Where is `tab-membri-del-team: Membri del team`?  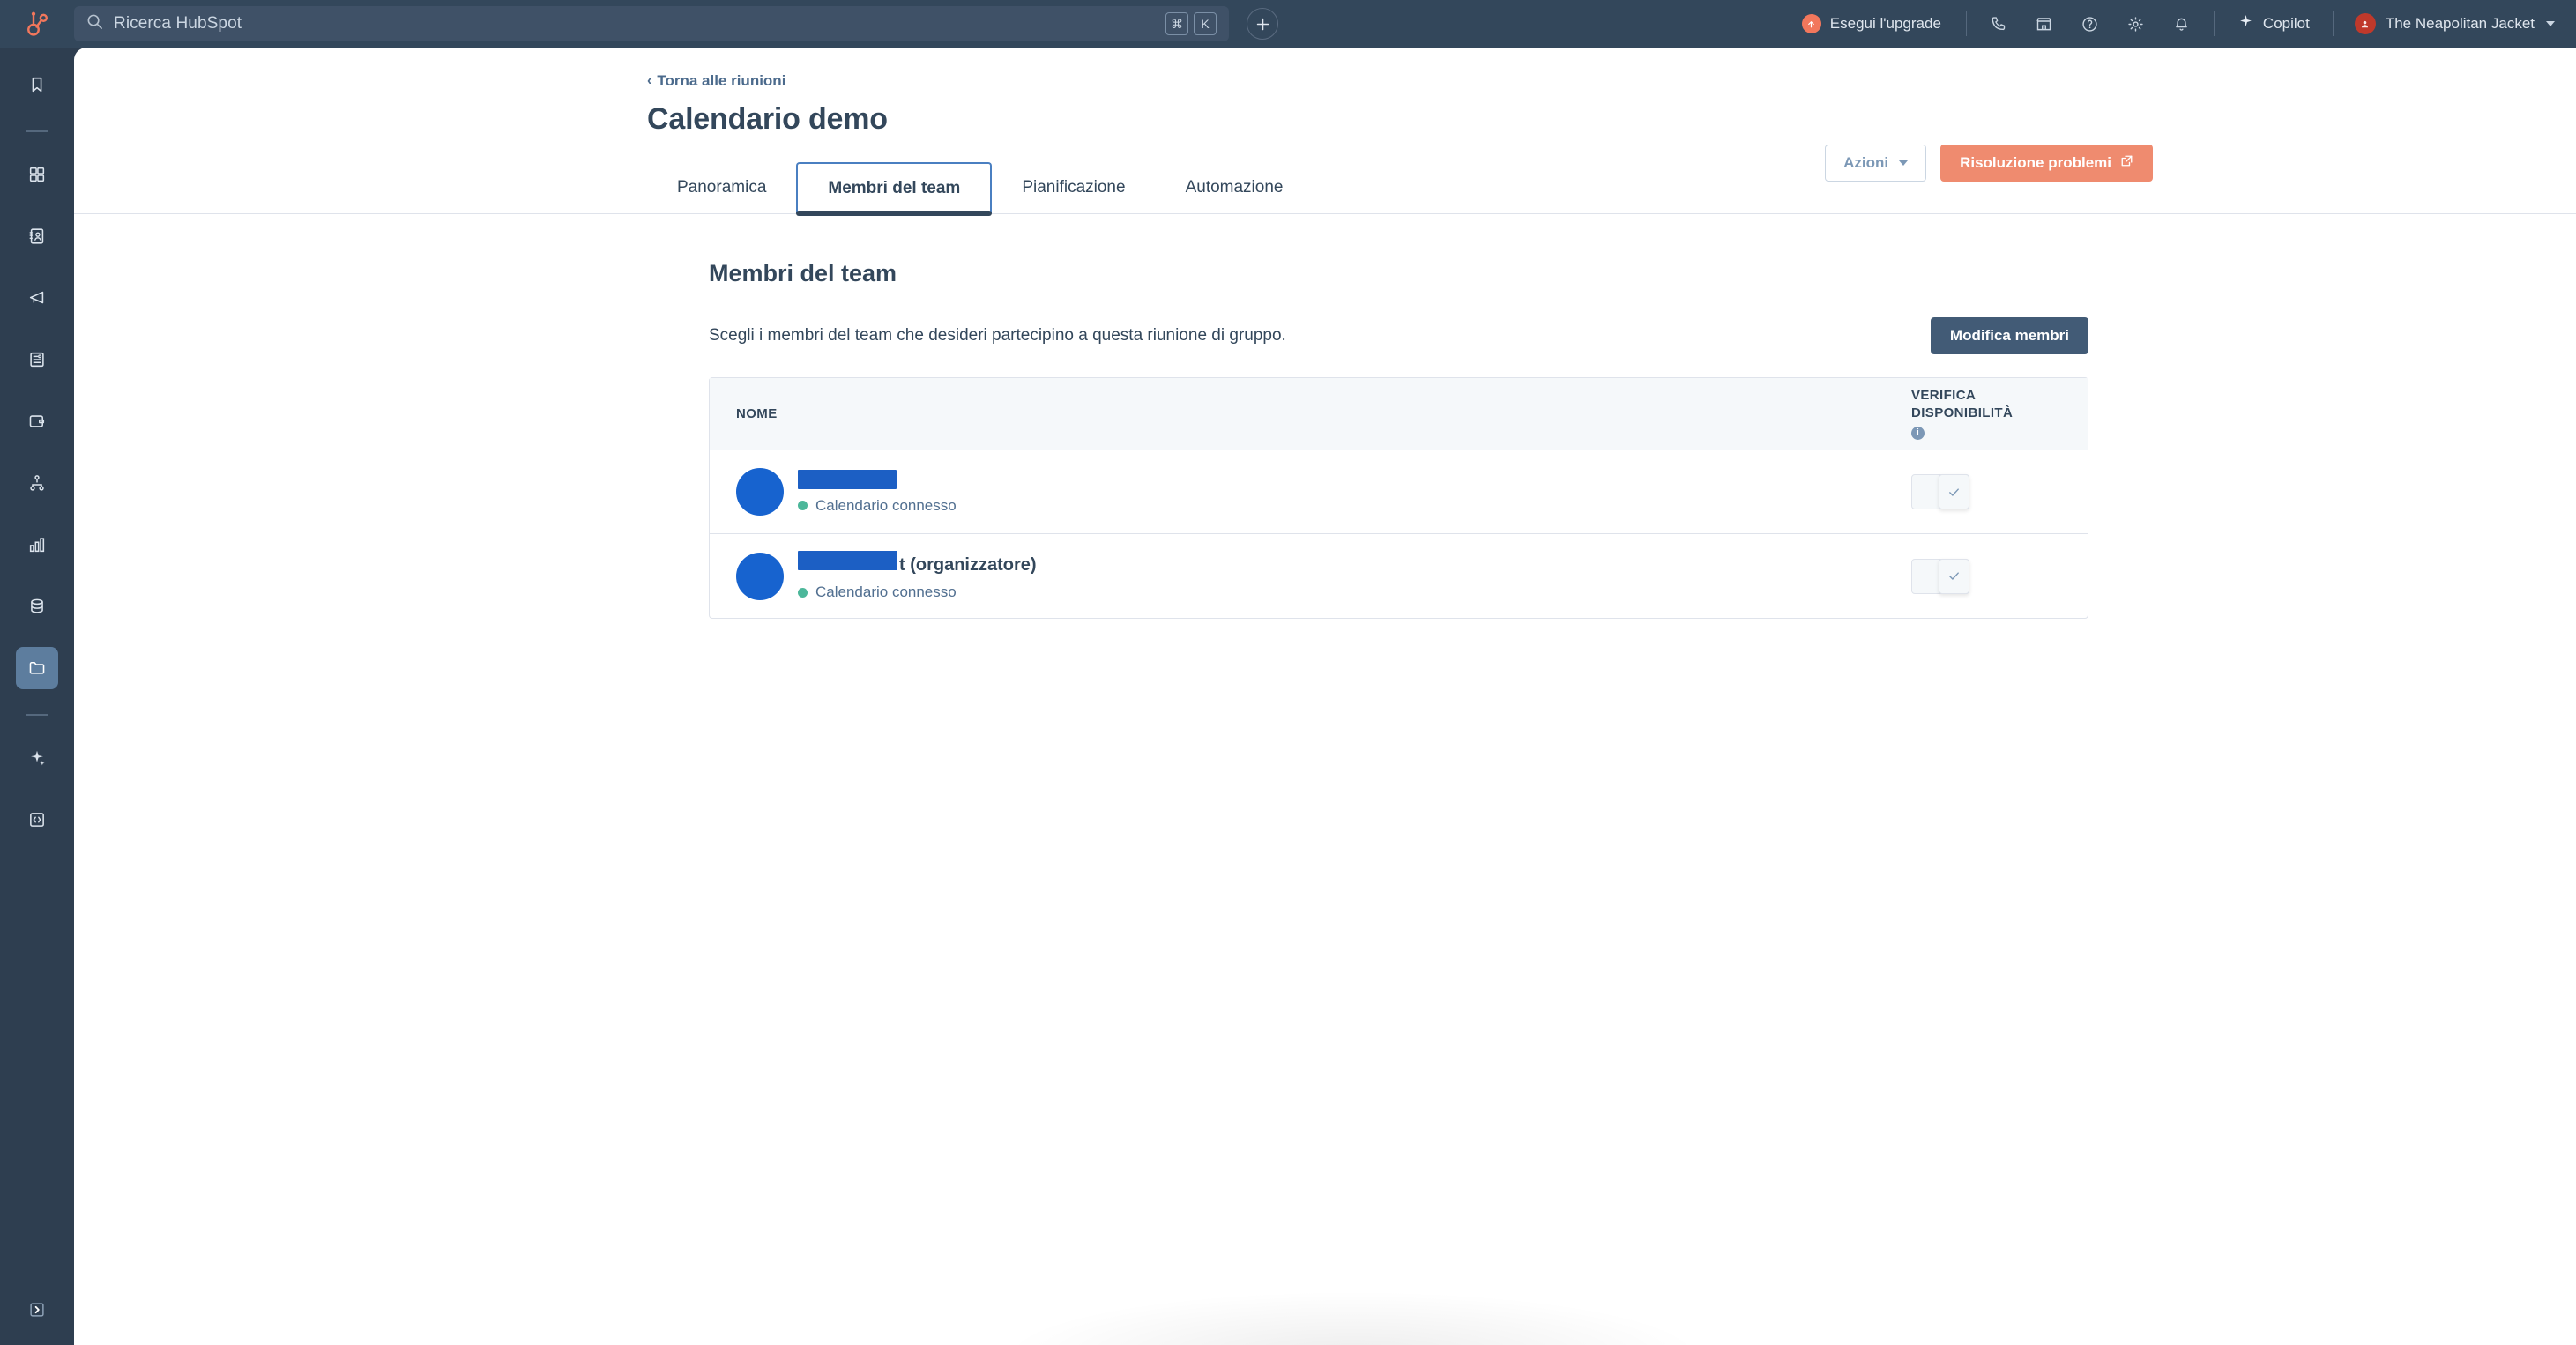 tab-membri-del-team: Membri del team is located at coordinates (894, 189).